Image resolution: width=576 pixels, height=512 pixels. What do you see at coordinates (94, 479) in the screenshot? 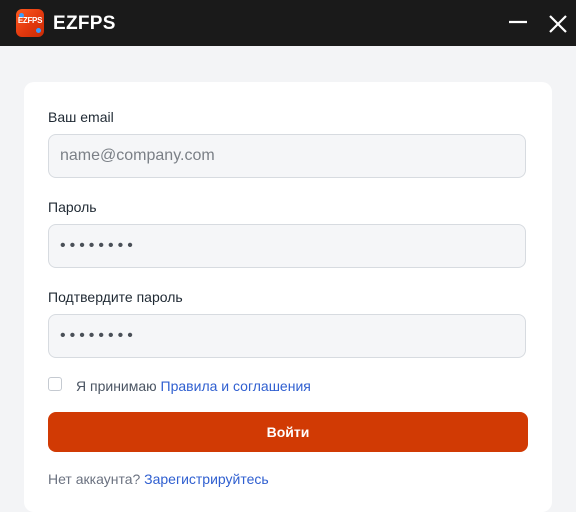
I see `register-label: Нет аккаунта?` at bounding box center [94, 479].